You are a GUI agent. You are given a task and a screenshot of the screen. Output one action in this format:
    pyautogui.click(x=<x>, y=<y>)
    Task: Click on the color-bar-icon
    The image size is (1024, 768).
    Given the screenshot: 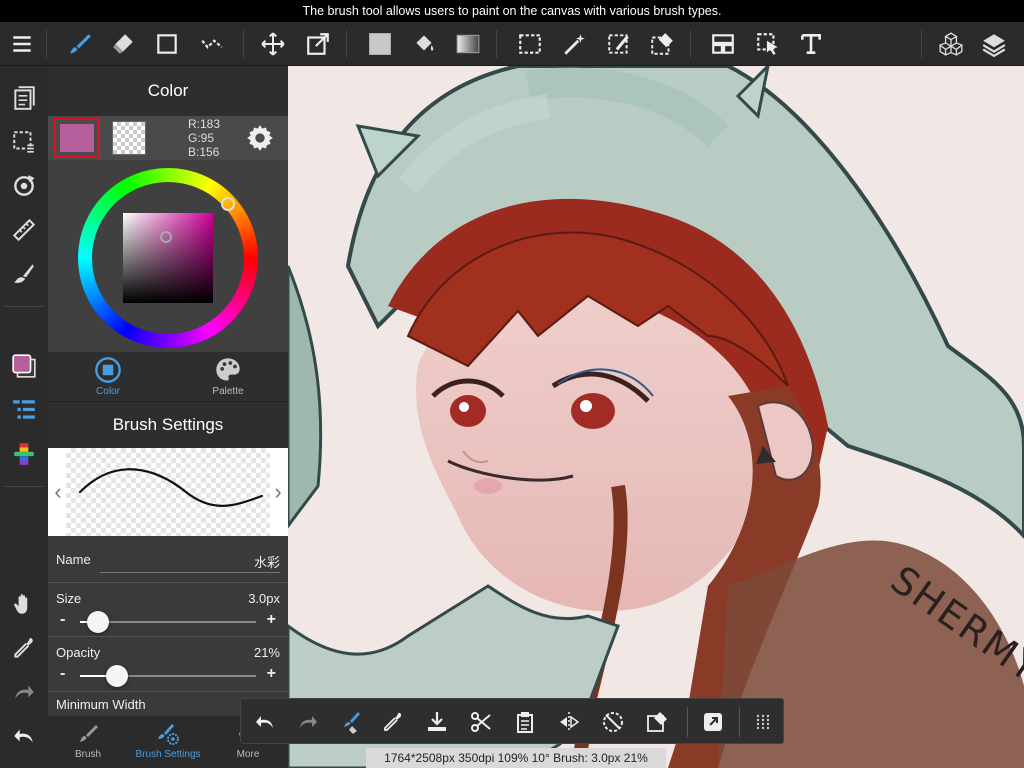 What is the action you would take?
    pyautogui.click(x=24, y=454)
    